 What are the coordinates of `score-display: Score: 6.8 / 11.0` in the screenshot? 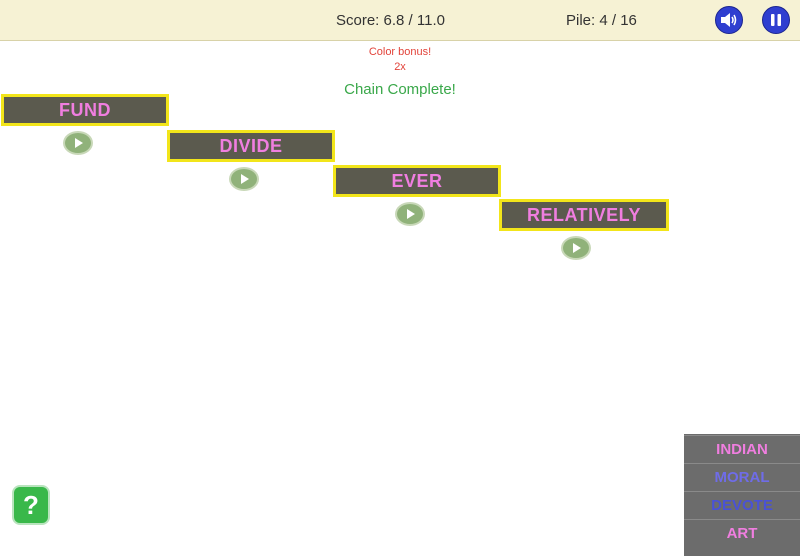 It's located at (390, 20).